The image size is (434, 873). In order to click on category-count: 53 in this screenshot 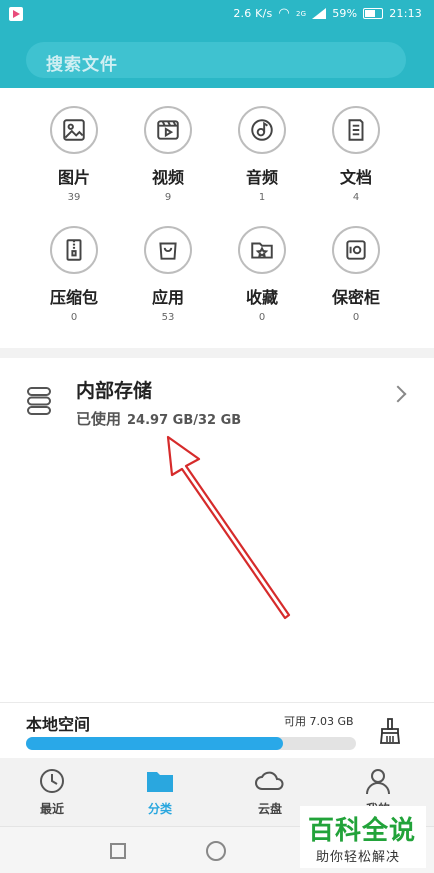, I will do `click(168, 317)`.